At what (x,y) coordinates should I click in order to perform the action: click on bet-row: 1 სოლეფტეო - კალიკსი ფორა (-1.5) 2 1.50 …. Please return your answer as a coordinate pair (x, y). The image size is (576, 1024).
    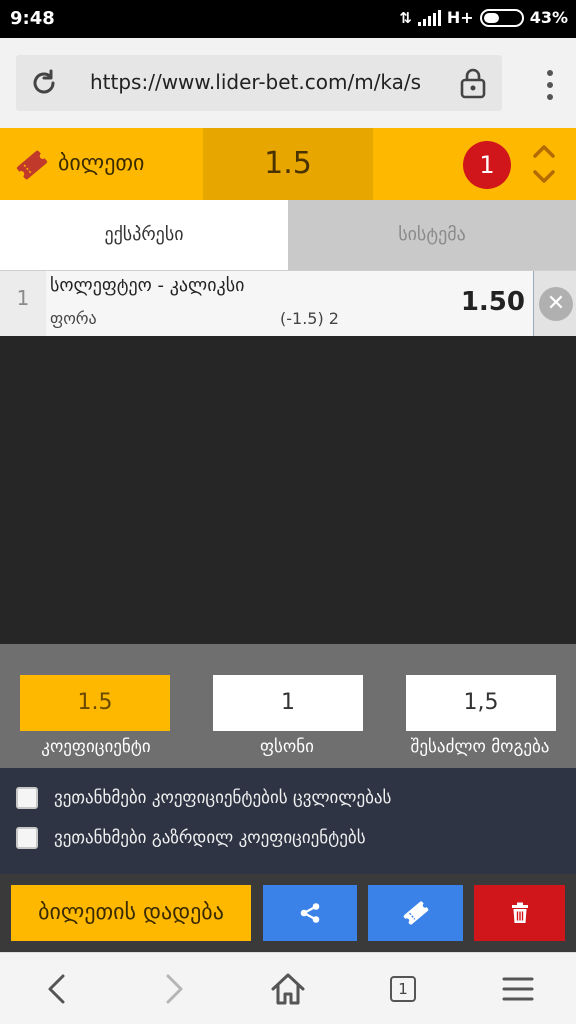
    Looking at the image, I should click on (288, 303).